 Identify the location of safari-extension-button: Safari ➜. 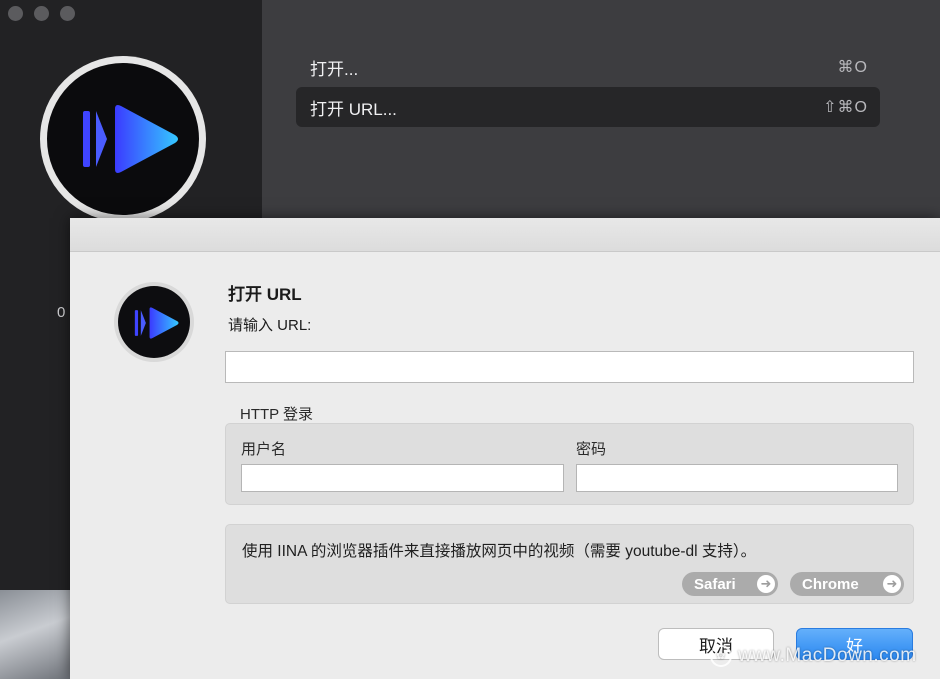
(730, 584).